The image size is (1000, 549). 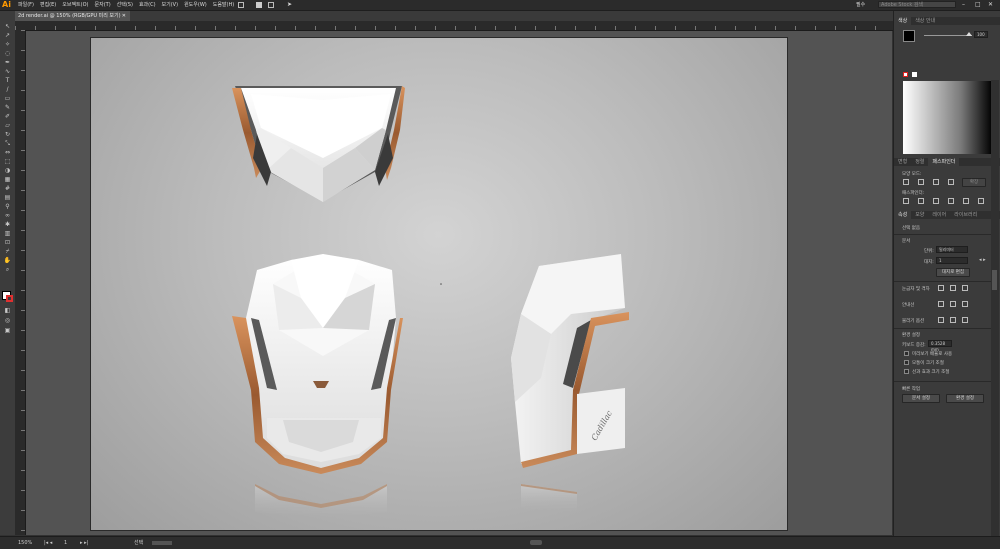 What do you see at coordinates (965, 288) in the screenshot?
I see `transparency-grid-icon` at bounding box center [965, 288].